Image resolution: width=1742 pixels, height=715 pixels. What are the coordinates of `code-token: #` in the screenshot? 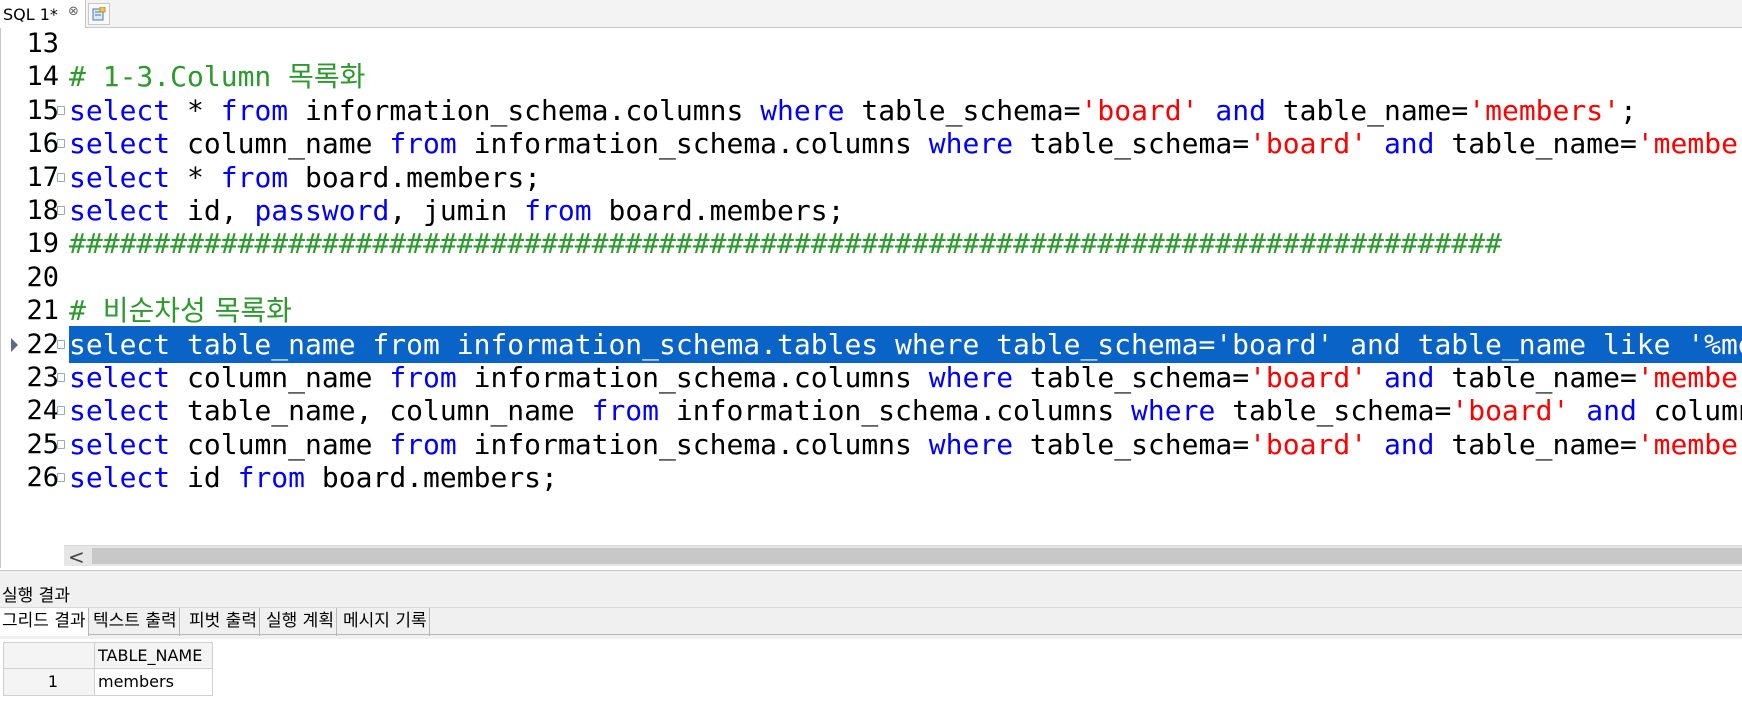 It's located at (86, 311).